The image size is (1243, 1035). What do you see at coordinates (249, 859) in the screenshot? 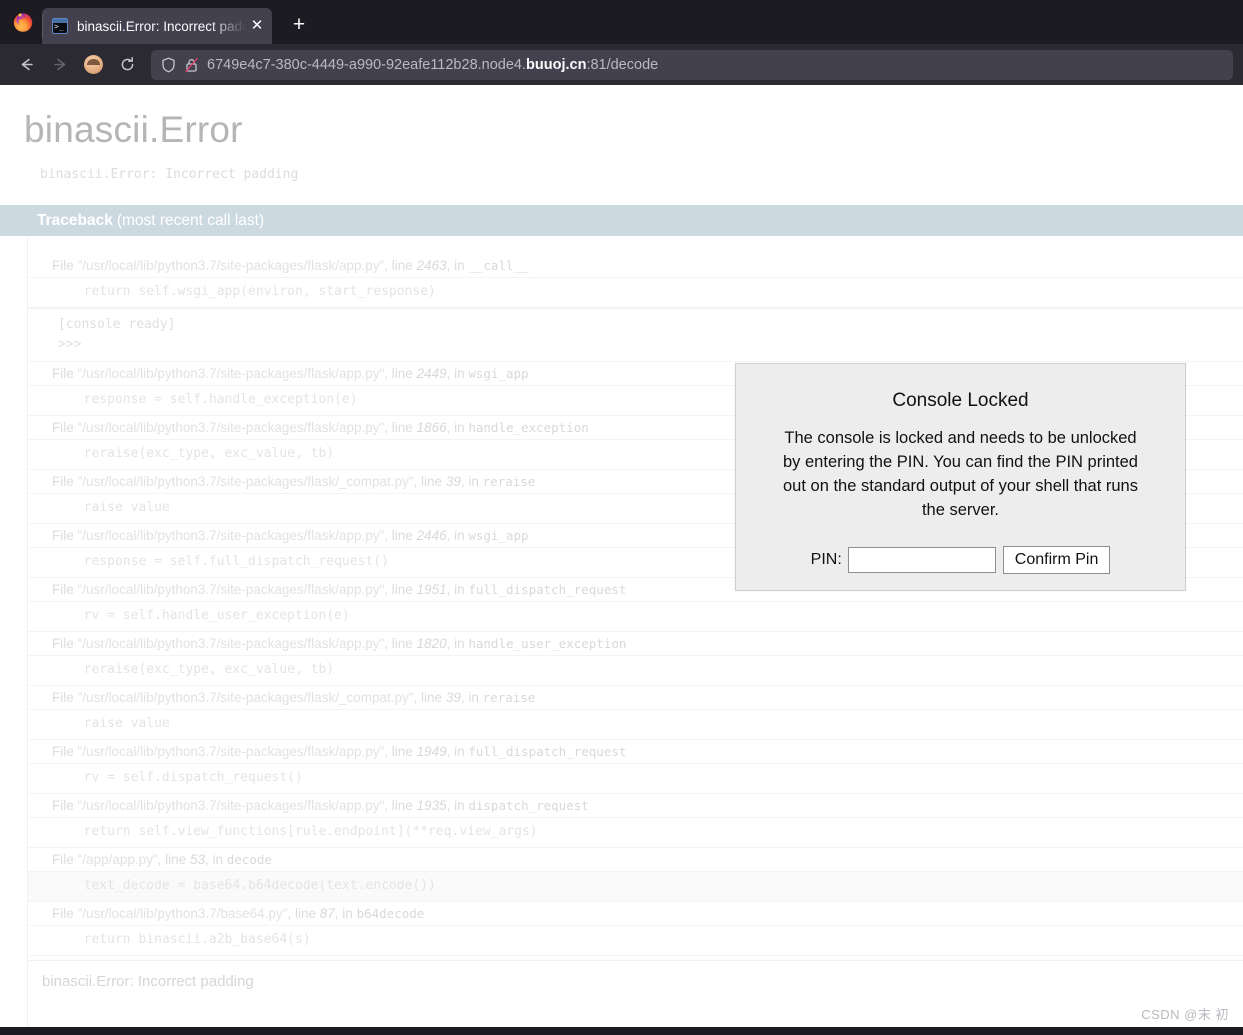
I see `frame-function-name: decode` at bounding box center [249, 859].